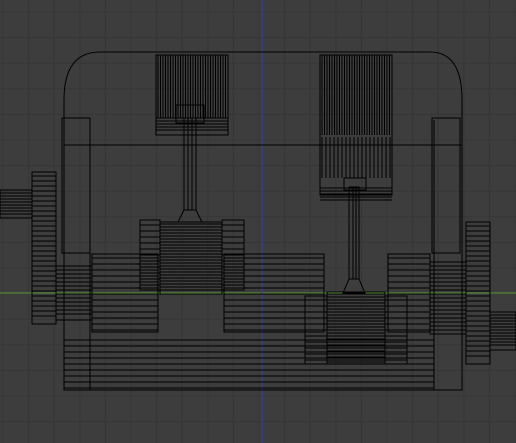  I want to click on cylinder-sleeve, so click(356, 125).